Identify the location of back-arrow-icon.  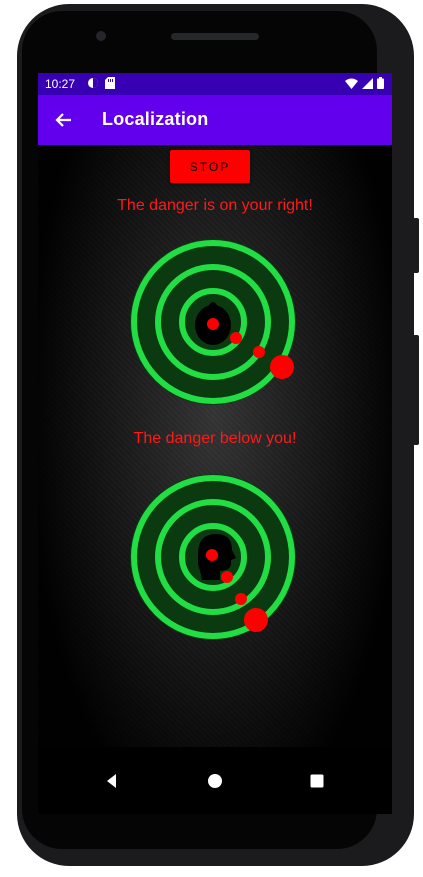
(63, 120).